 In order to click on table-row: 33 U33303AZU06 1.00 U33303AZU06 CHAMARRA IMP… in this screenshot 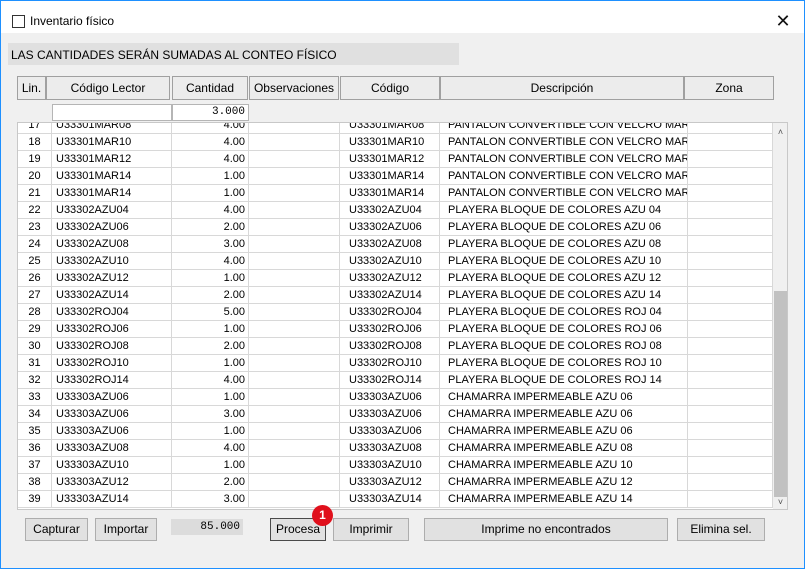, I will do `click(395, 397)`.